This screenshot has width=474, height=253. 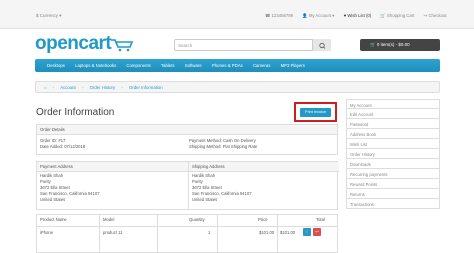 What do you see at coordinates (103, 87) in the screenshot?
I see `breadcrumb-order-history: Order History` at bounding box center [103, 87].